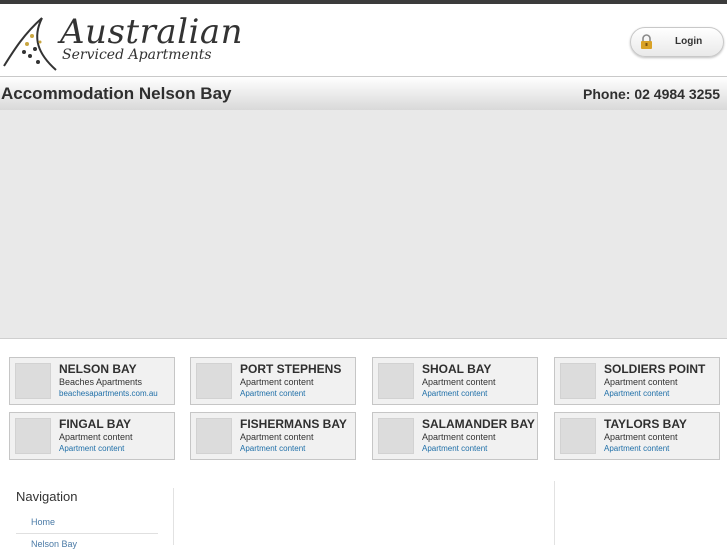 The width and height of the screenshot is (727, 549). Describe the element at coordinates (137, 55) in the screenshot. I see `logo-subtitle: Serviced Apartments` at that location.